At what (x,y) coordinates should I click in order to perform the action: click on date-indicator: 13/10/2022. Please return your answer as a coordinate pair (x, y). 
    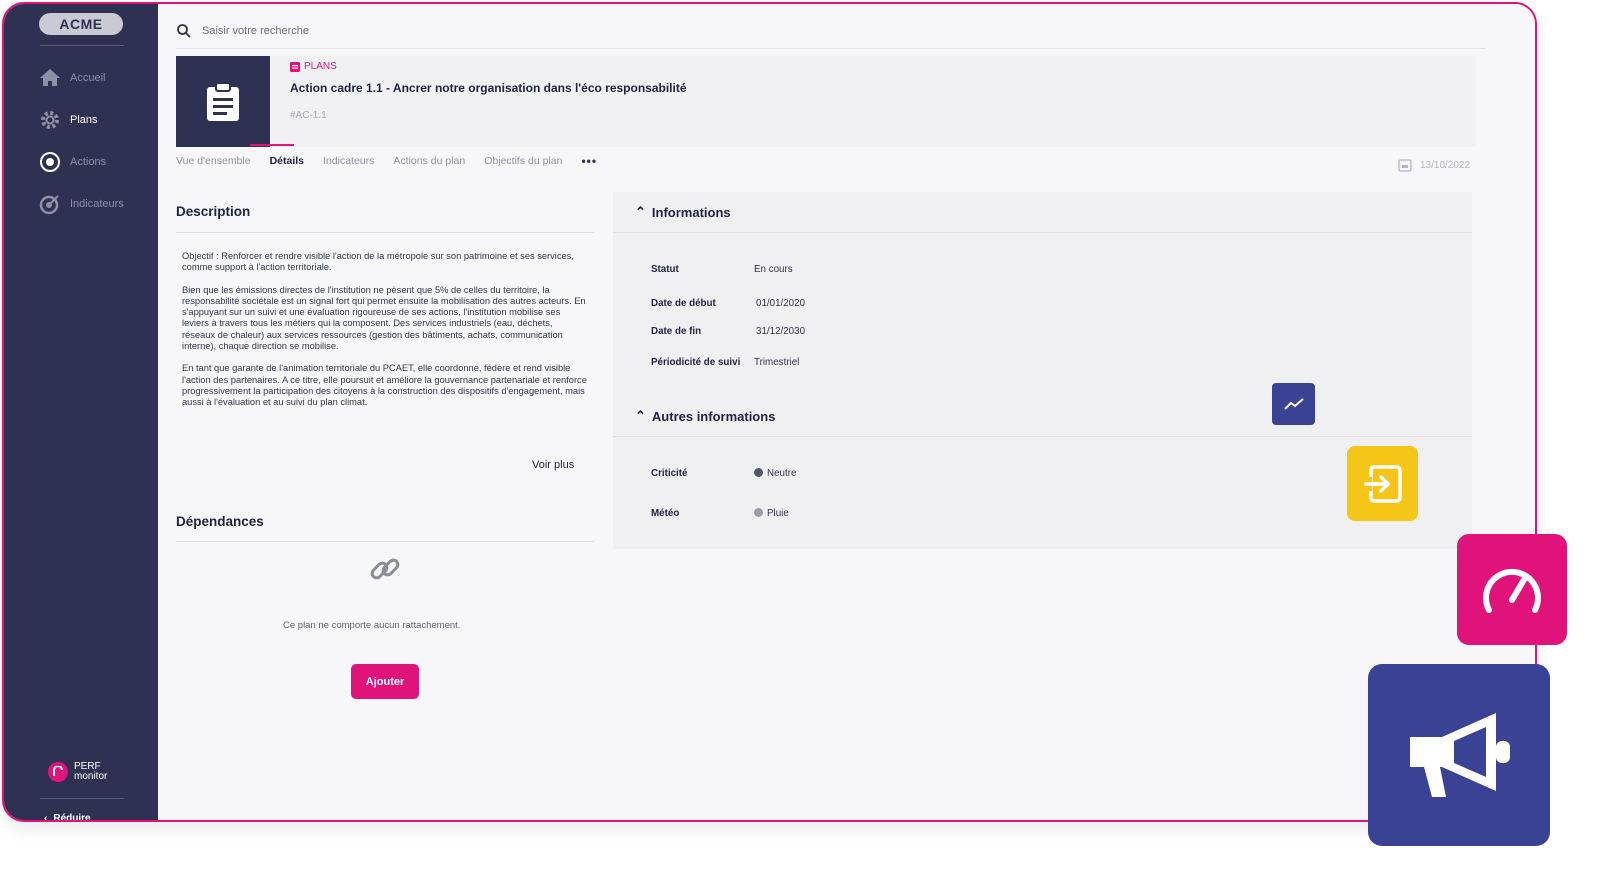
    Looking at the image, I should click on (1434, 165).